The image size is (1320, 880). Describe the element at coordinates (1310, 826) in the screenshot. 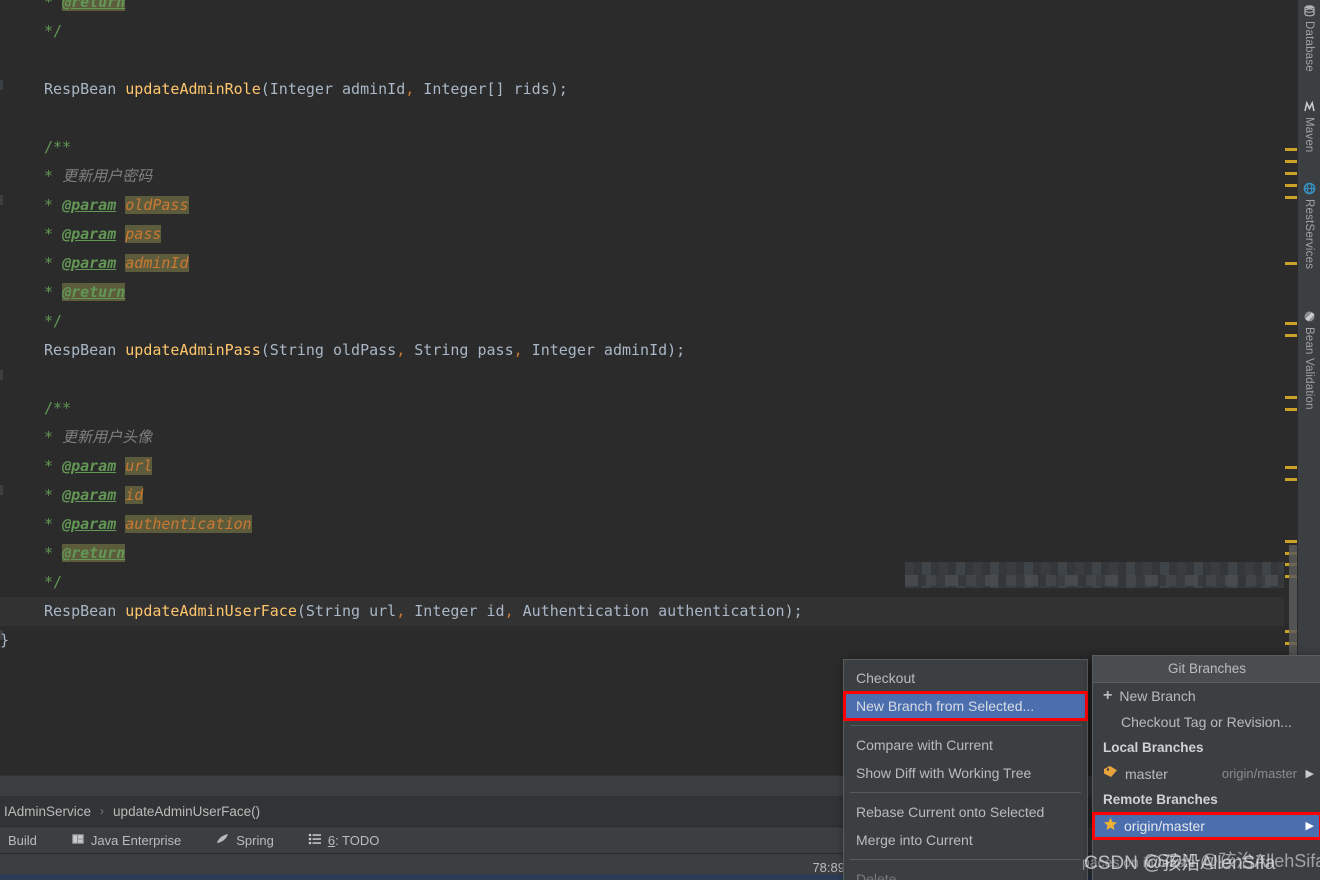

I see `chevron-right-icon-selected: ▶` at that location.